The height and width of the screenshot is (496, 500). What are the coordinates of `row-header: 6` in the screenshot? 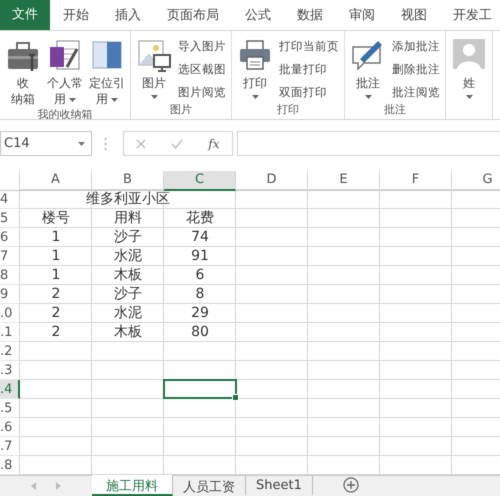 It's located at (10, 237).